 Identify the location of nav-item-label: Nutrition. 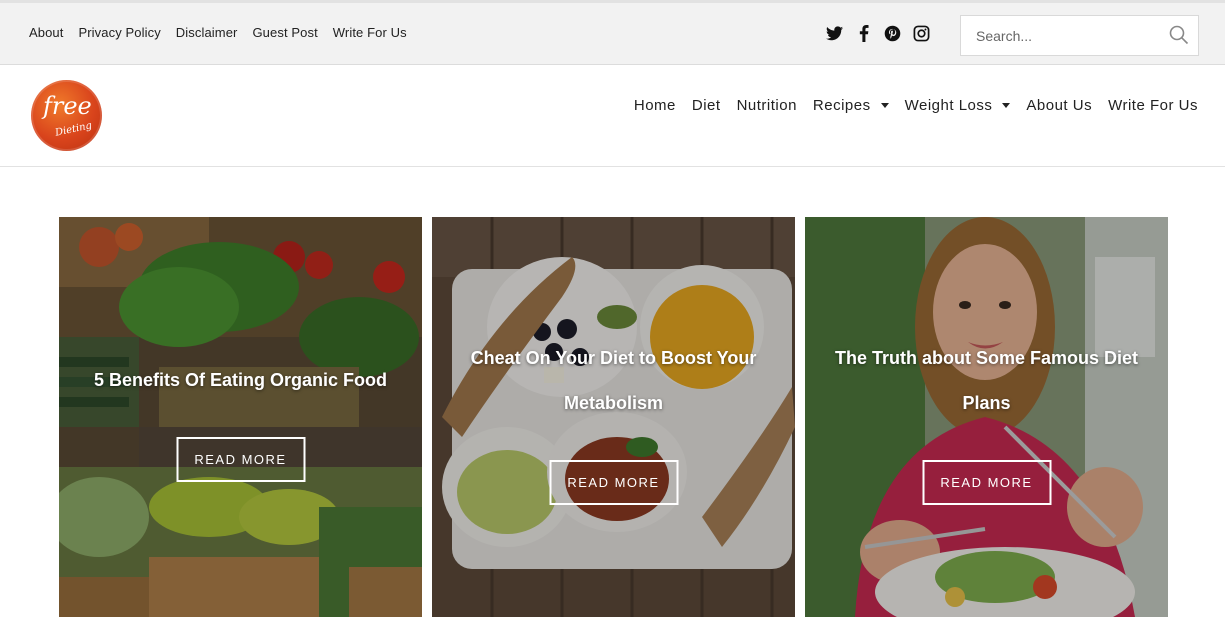
(766, 105).